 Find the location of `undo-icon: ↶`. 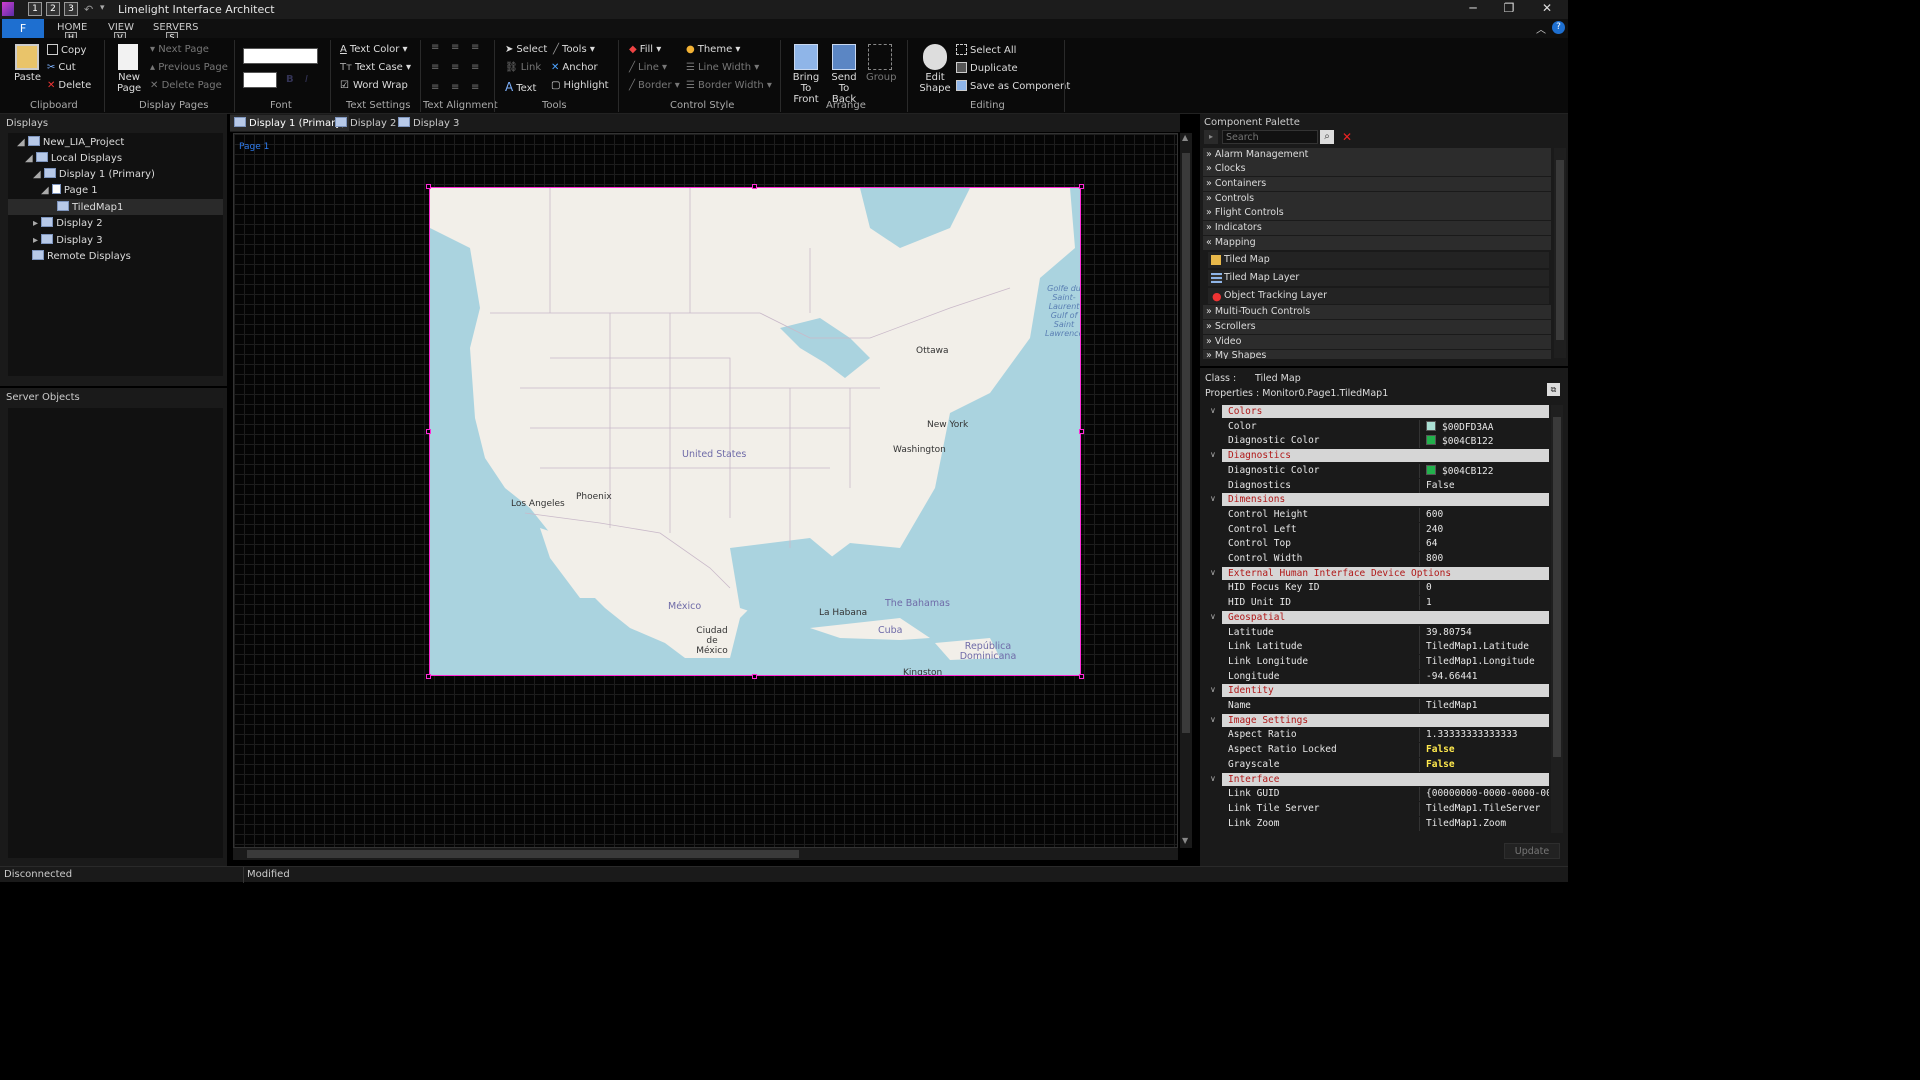

undo-icon: ↶ is located at coordinates (88, 9).